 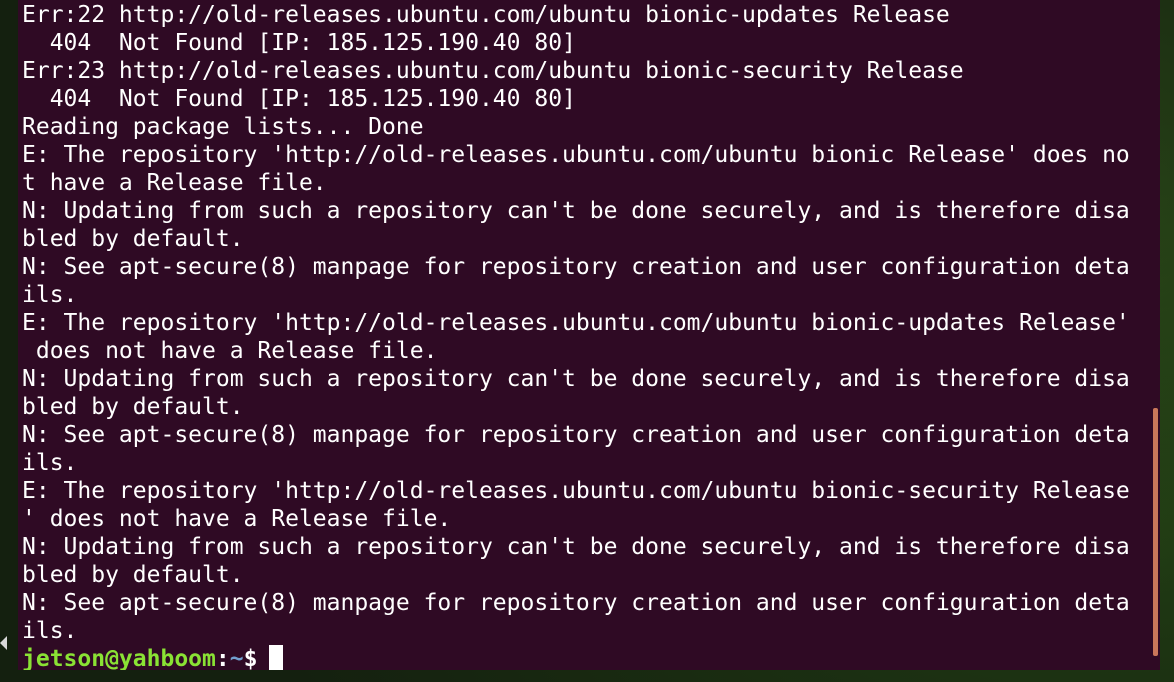 What do you see at coordinates (250, 658) in the screenshot?
I see `prompt-symbol: $` at bounding box center [250, 658].